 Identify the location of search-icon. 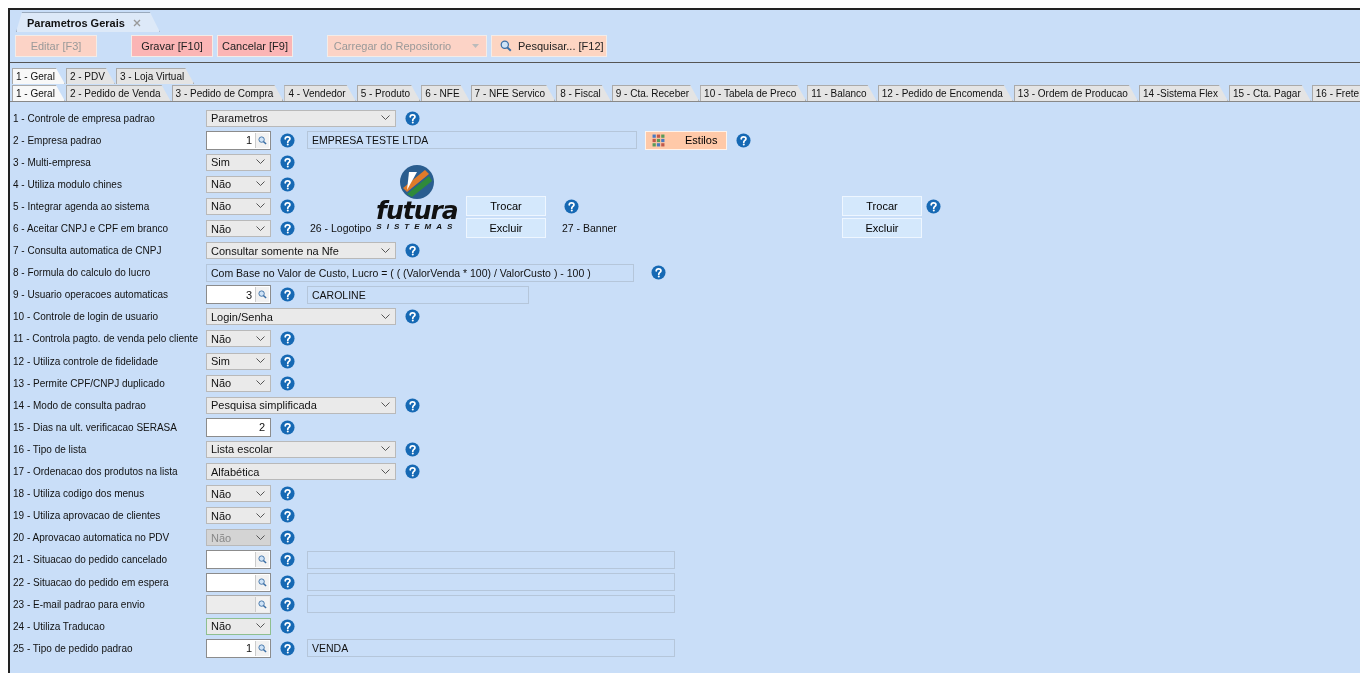
(506, 46).